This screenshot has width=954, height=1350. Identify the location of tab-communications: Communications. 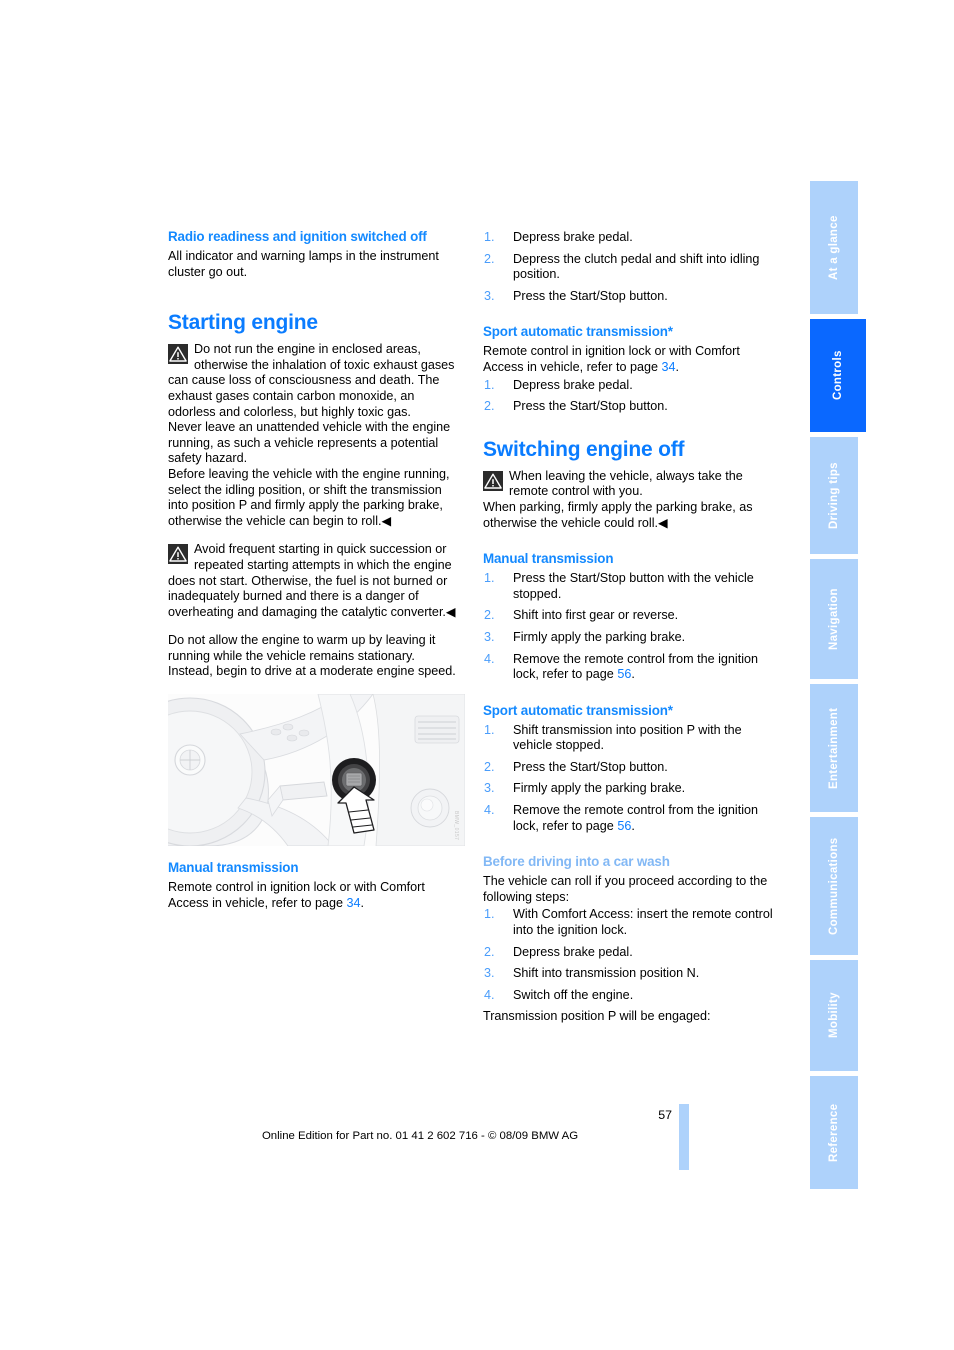
(834, 886).